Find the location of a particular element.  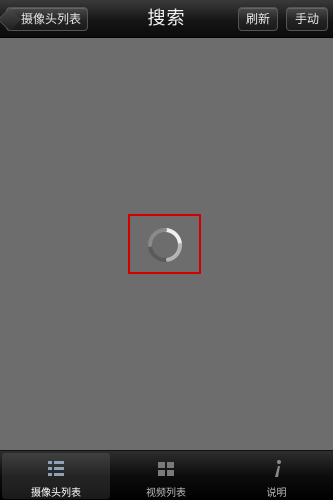

back-button-camera-list: 摄像头列表 is located at coordinates (47, 19).